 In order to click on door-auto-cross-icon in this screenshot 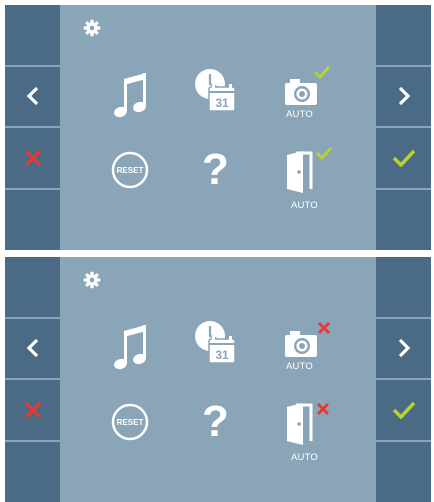, I will do `click(323, 409)`.